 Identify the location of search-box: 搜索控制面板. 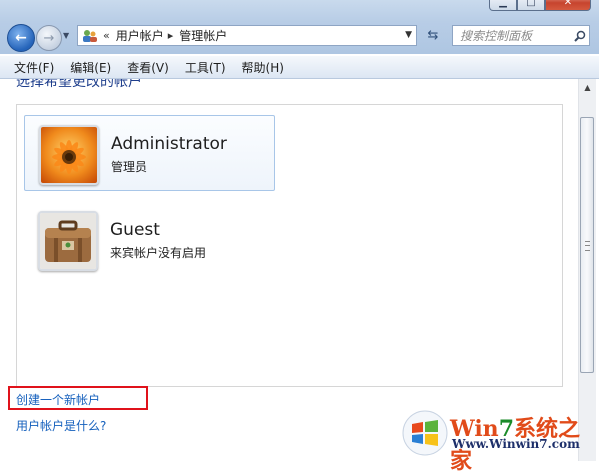
(521, 35).